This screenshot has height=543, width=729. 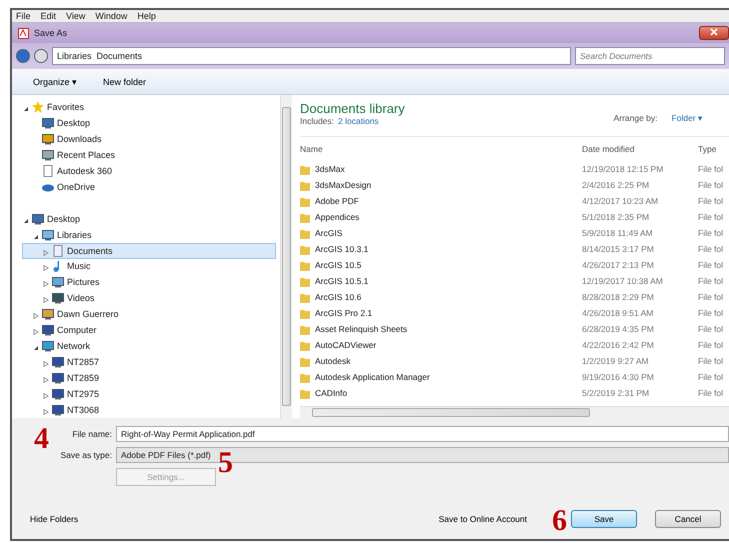 I want to click on file-name-cell: 3dsMax, so click(x=441, y=169).